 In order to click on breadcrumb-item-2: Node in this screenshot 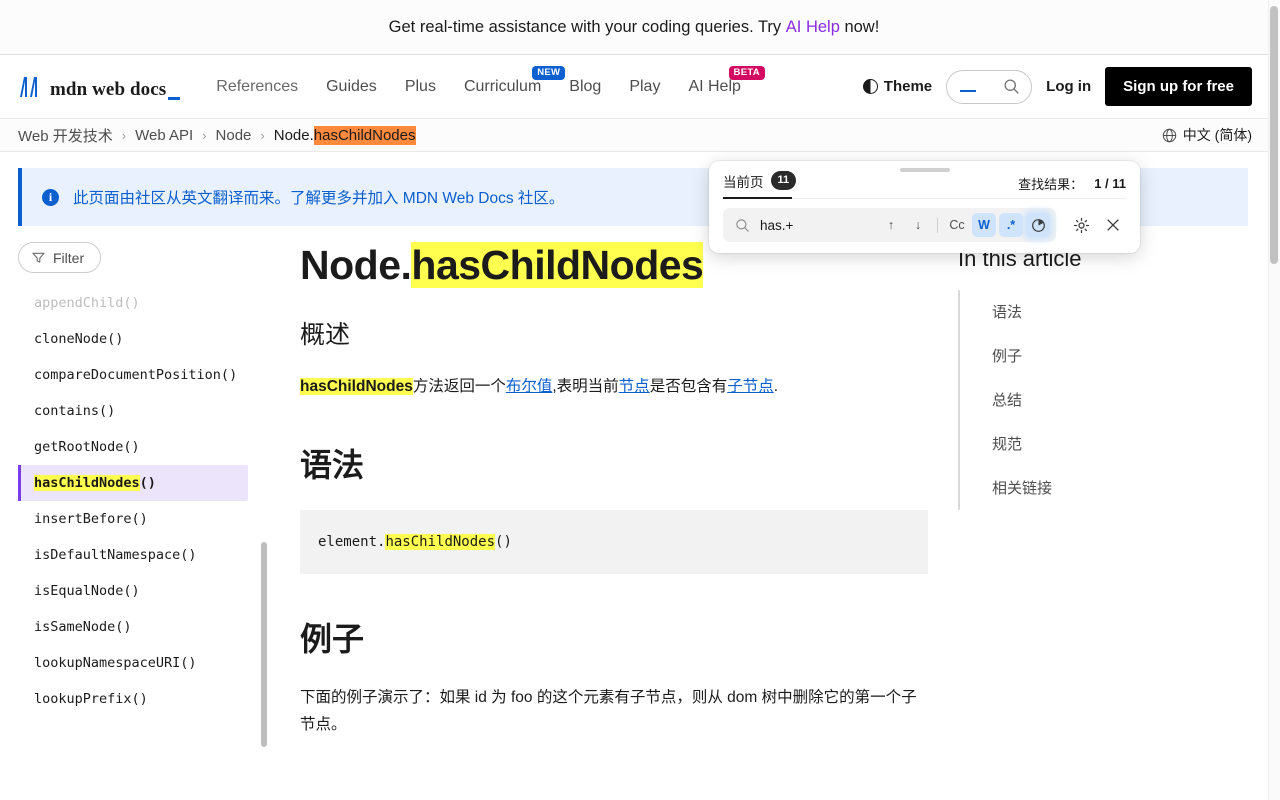, I will do `click(234, 135)`.